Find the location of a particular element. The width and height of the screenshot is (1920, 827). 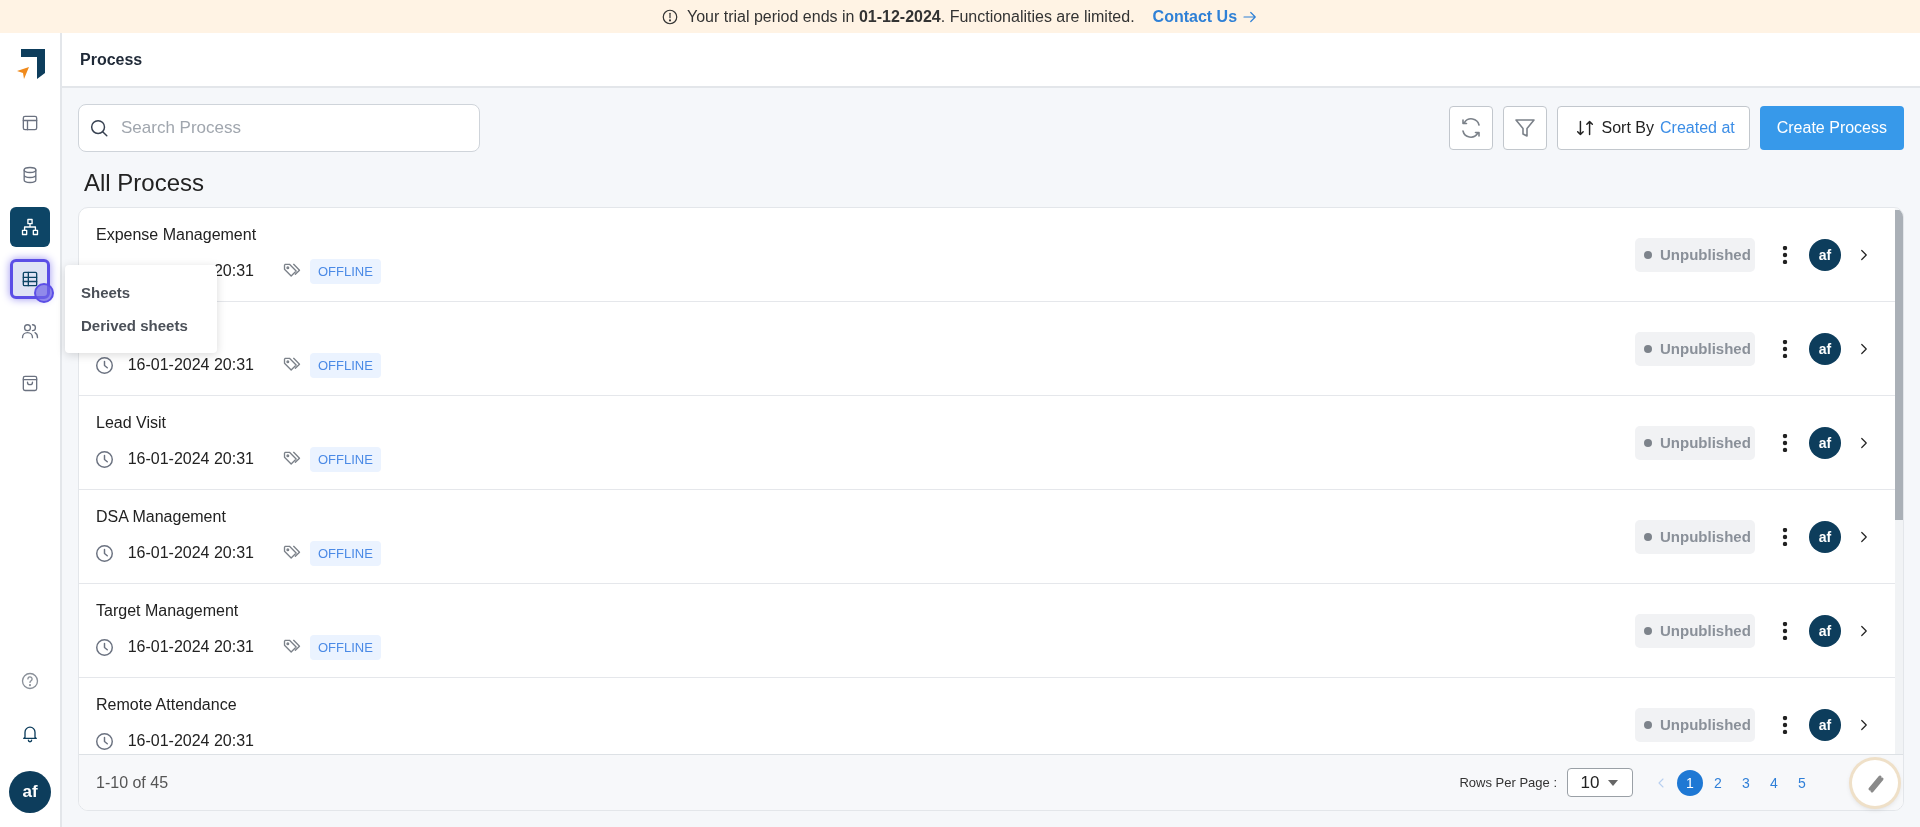

process-name: DSA Management is located at coordinates (161, 516).